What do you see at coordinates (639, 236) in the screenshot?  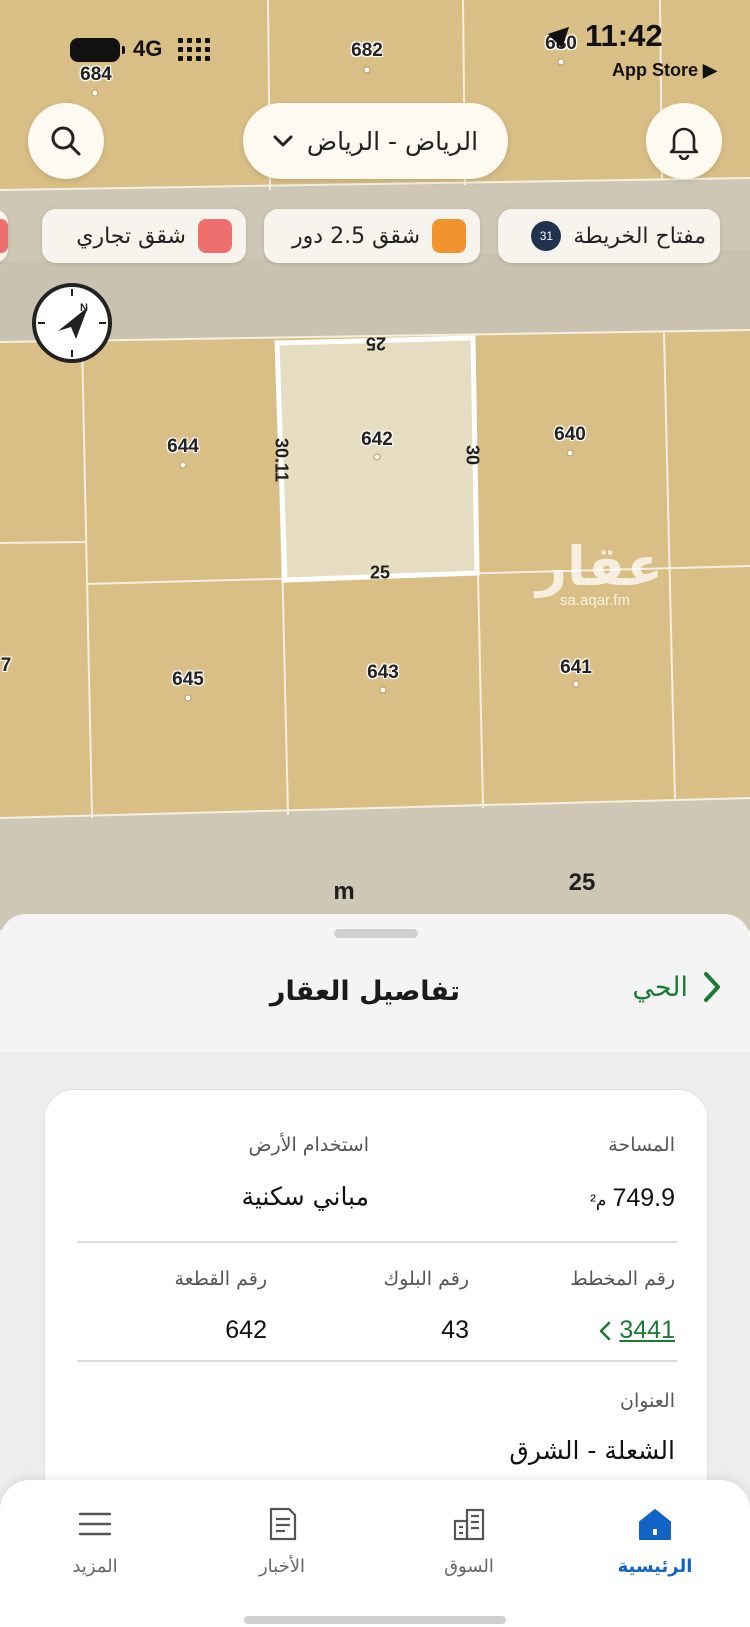 I see `map-key-label: مفتاح الخريطة` at bounding box center [639, 236].